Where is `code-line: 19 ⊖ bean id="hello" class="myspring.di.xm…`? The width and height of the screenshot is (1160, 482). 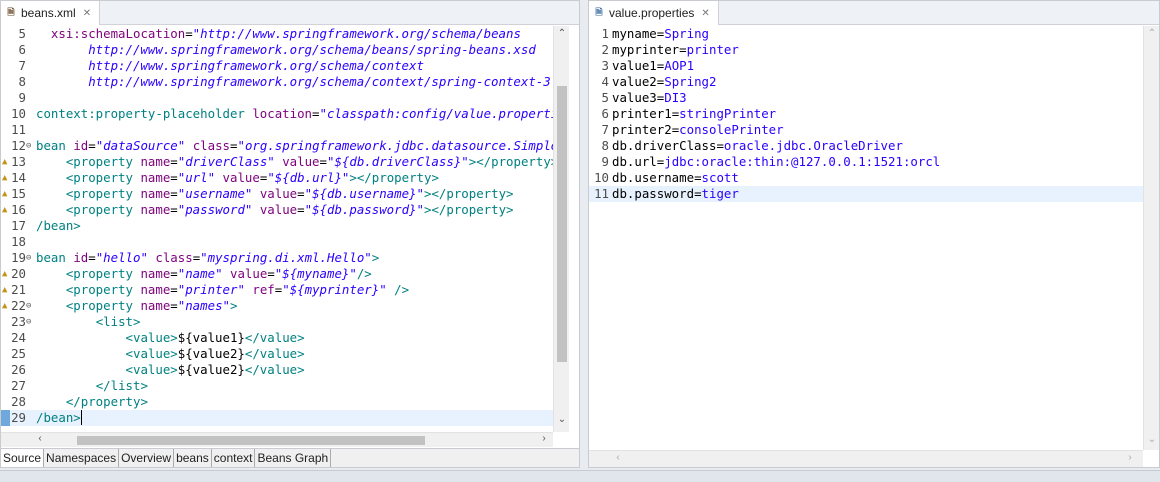 code-line: 19 ⊖ bean id="hello" class="myspring.di.xm… is located at coordinates (277, 258).